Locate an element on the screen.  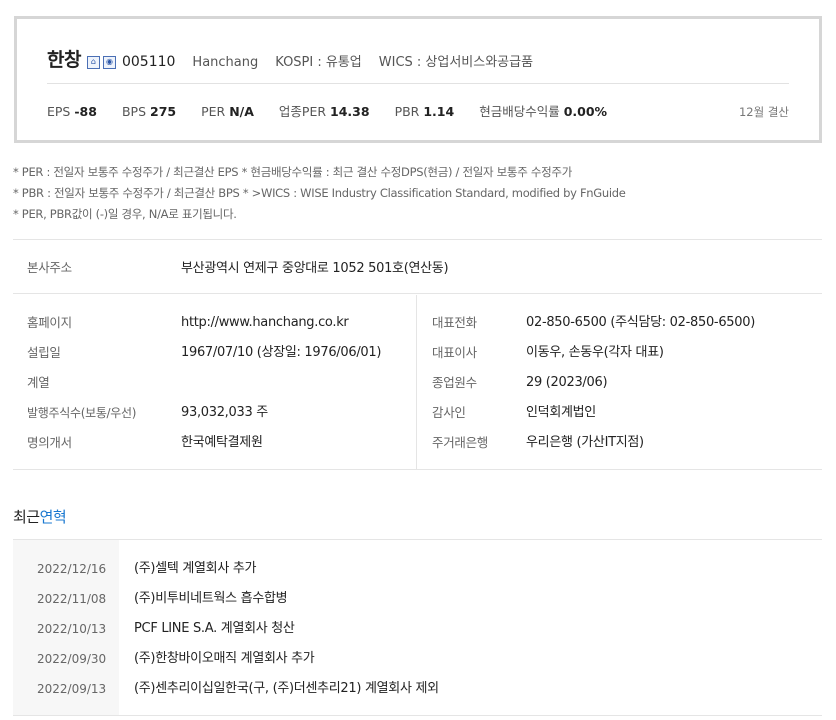
footnote: * PER, PBR값이 (-)일 경우, N/A로 표기됩니다. is located at coordinates (125, 214).